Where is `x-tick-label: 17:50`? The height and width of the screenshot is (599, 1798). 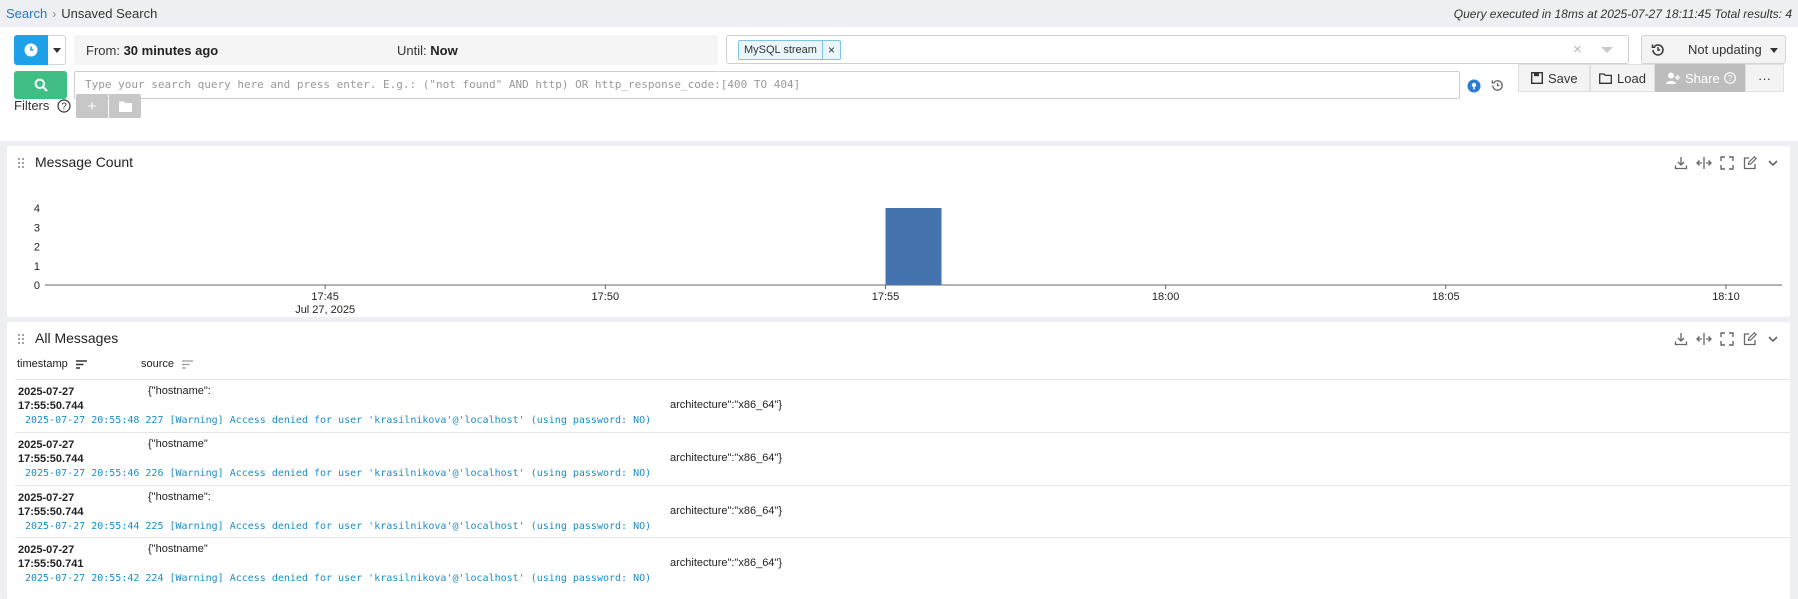 x-tick-label: 17:50 is located at coordinates (606, 297).